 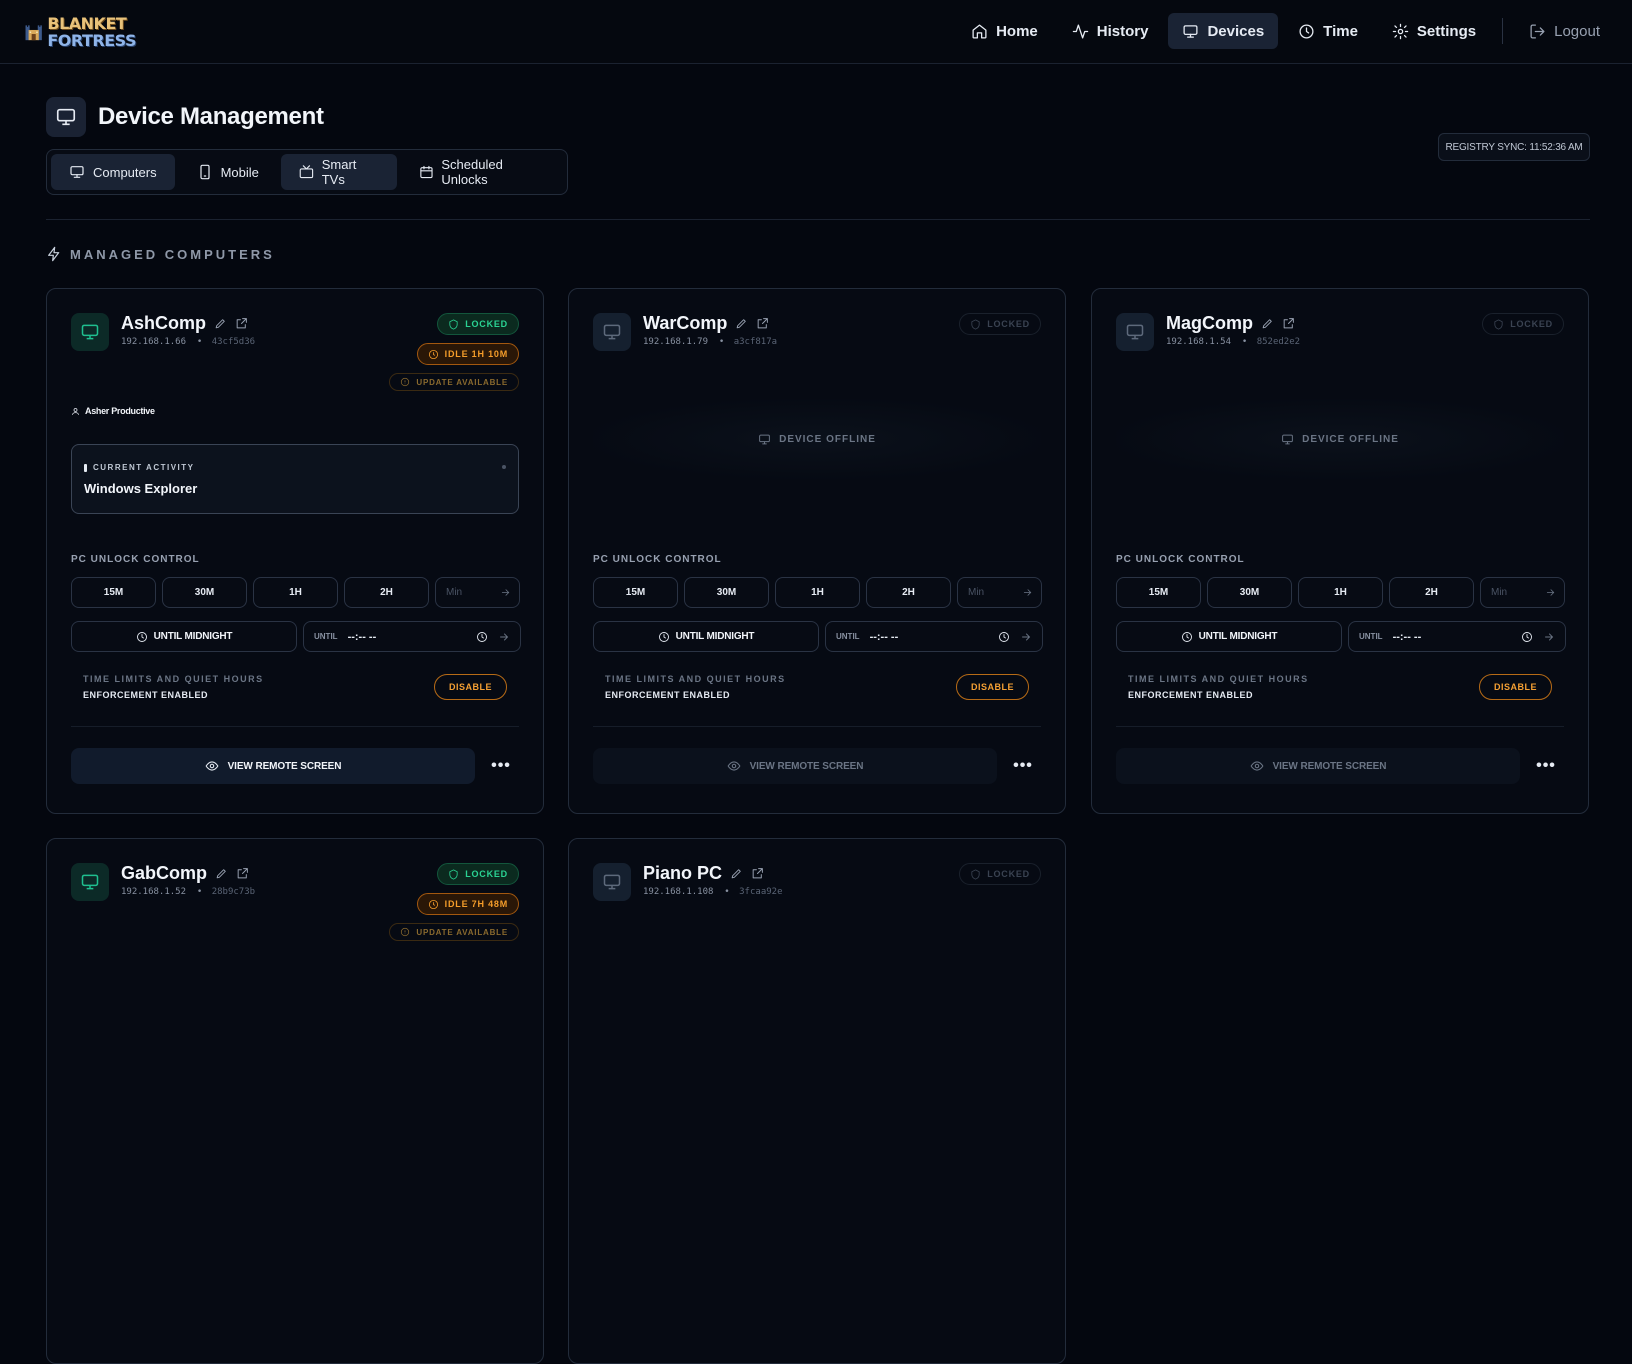 What do you see at coordinates (1223, 31) in the screenshot?
I see `nav-devices: Devices` at bounding box center [1223, 31].